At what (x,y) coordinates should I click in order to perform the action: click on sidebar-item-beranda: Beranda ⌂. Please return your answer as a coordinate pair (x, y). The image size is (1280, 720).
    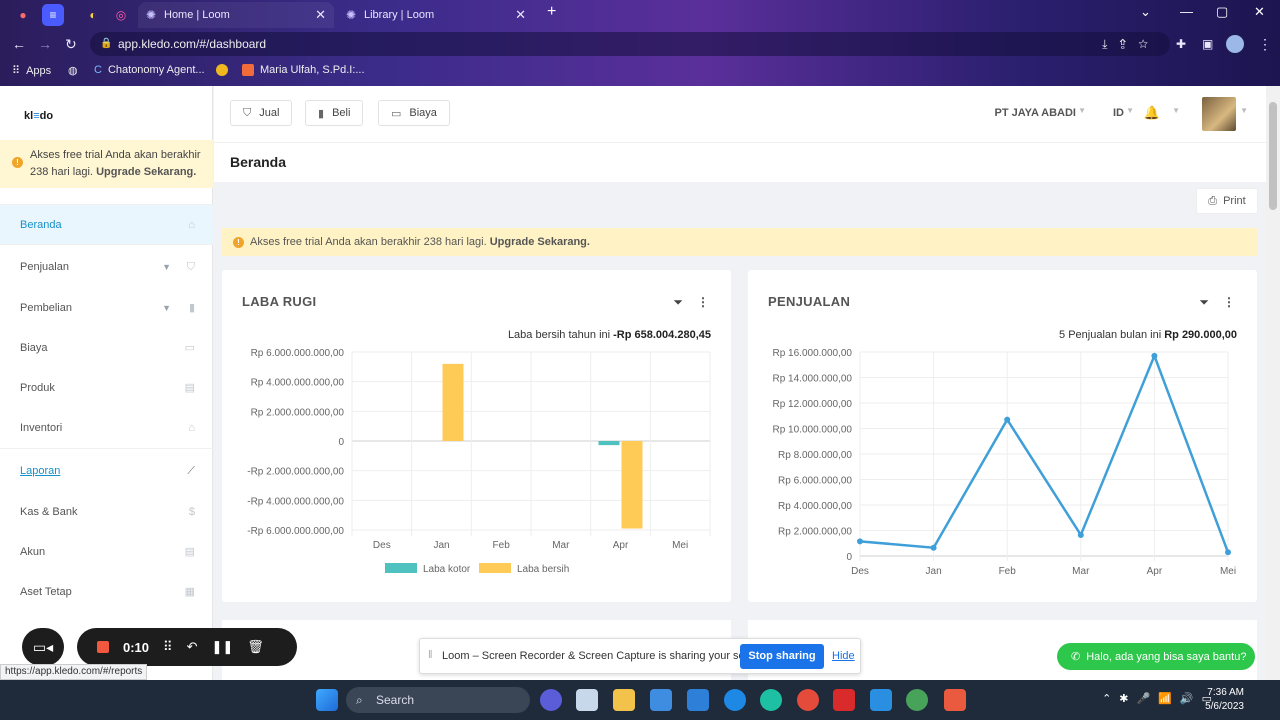
    Looking at the image, I should click on (106, 224).